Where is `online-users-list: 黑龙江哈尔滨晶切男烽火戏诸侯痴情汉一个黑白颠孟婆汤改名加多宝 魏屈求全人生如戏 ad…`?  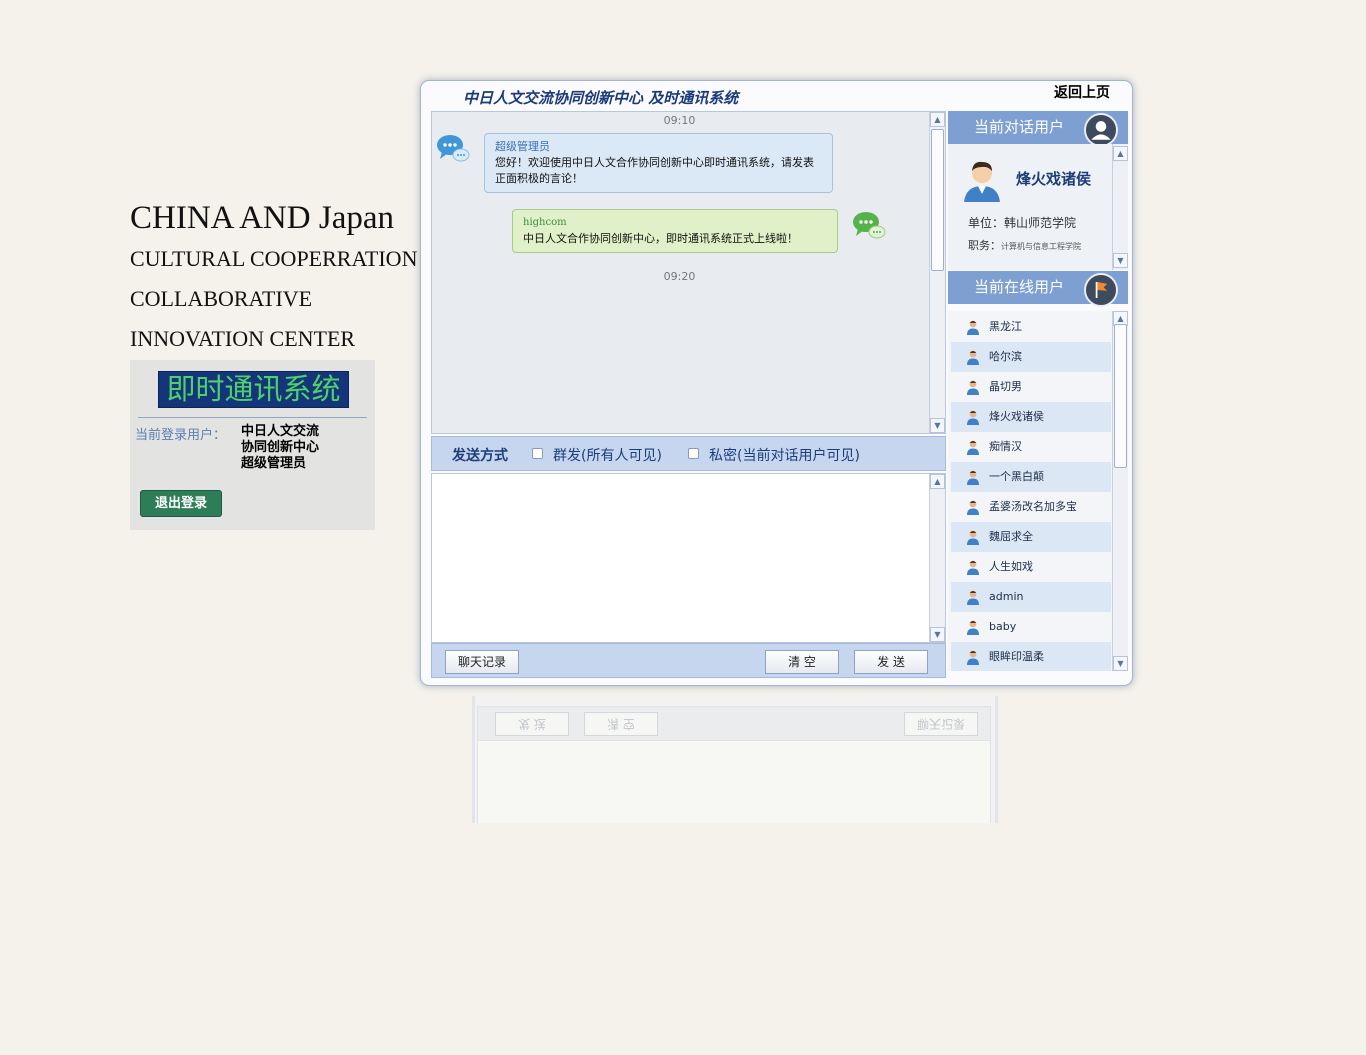
online-users-list: 黑龙江哈尔滨晶切男烽火戏诸侯痴情汉一个黑白颠孟婆汤改名加多宝 魏屈求全人生如戏 ad… is located at coordinates (1038, 491).